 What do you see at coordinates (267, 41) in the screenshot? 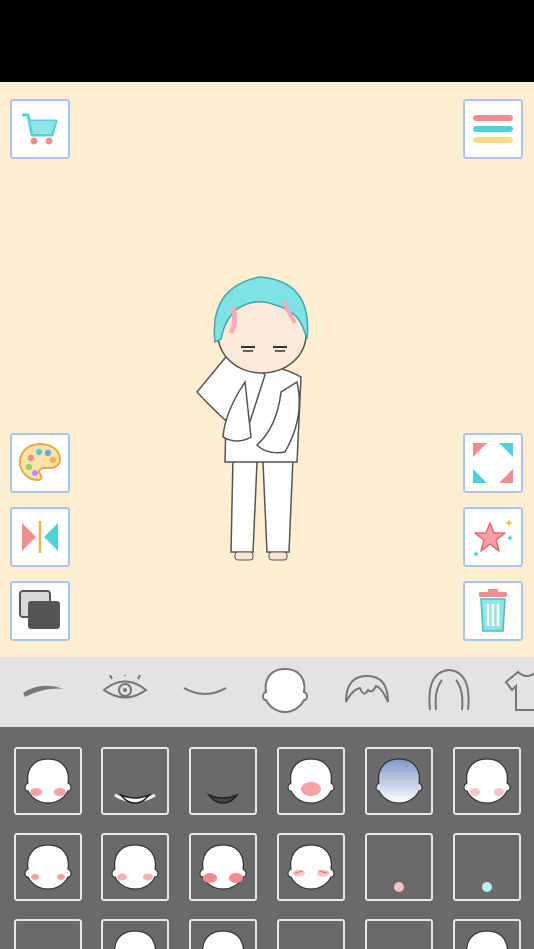
I see `status-bar` at bounding box center [267, 41].